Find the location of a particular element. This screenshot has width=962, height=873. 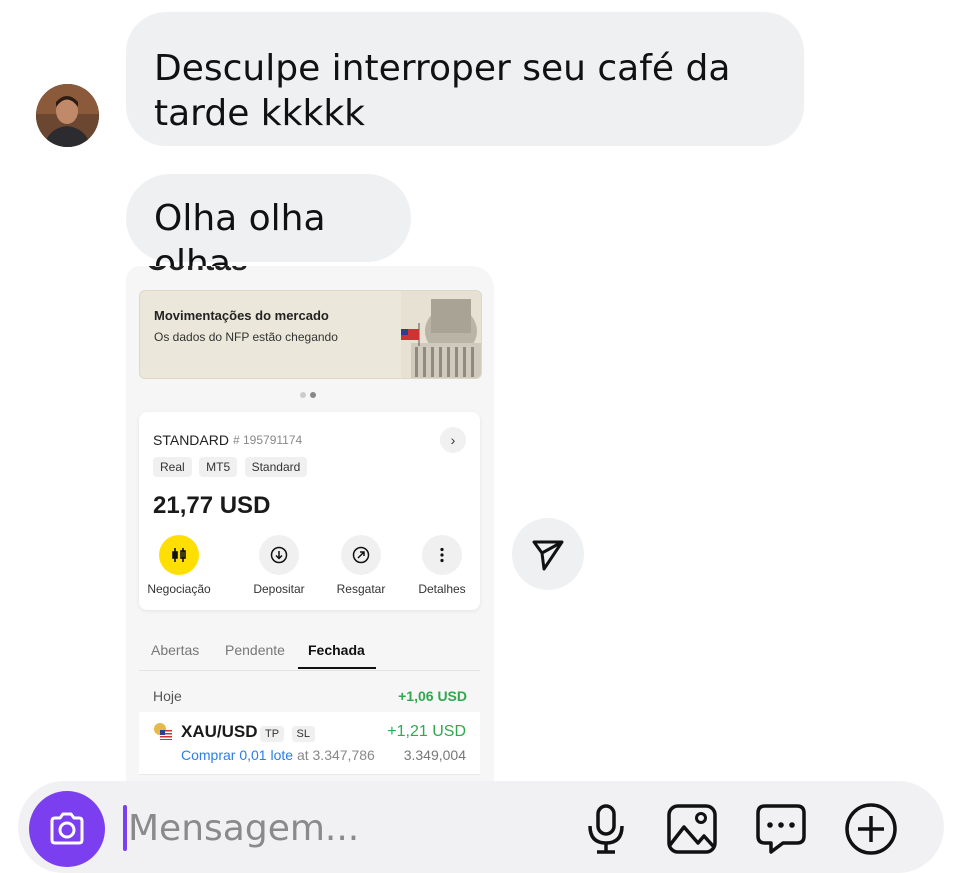

message-bubble: Olha olha olha is located at coordinates (268, 229).